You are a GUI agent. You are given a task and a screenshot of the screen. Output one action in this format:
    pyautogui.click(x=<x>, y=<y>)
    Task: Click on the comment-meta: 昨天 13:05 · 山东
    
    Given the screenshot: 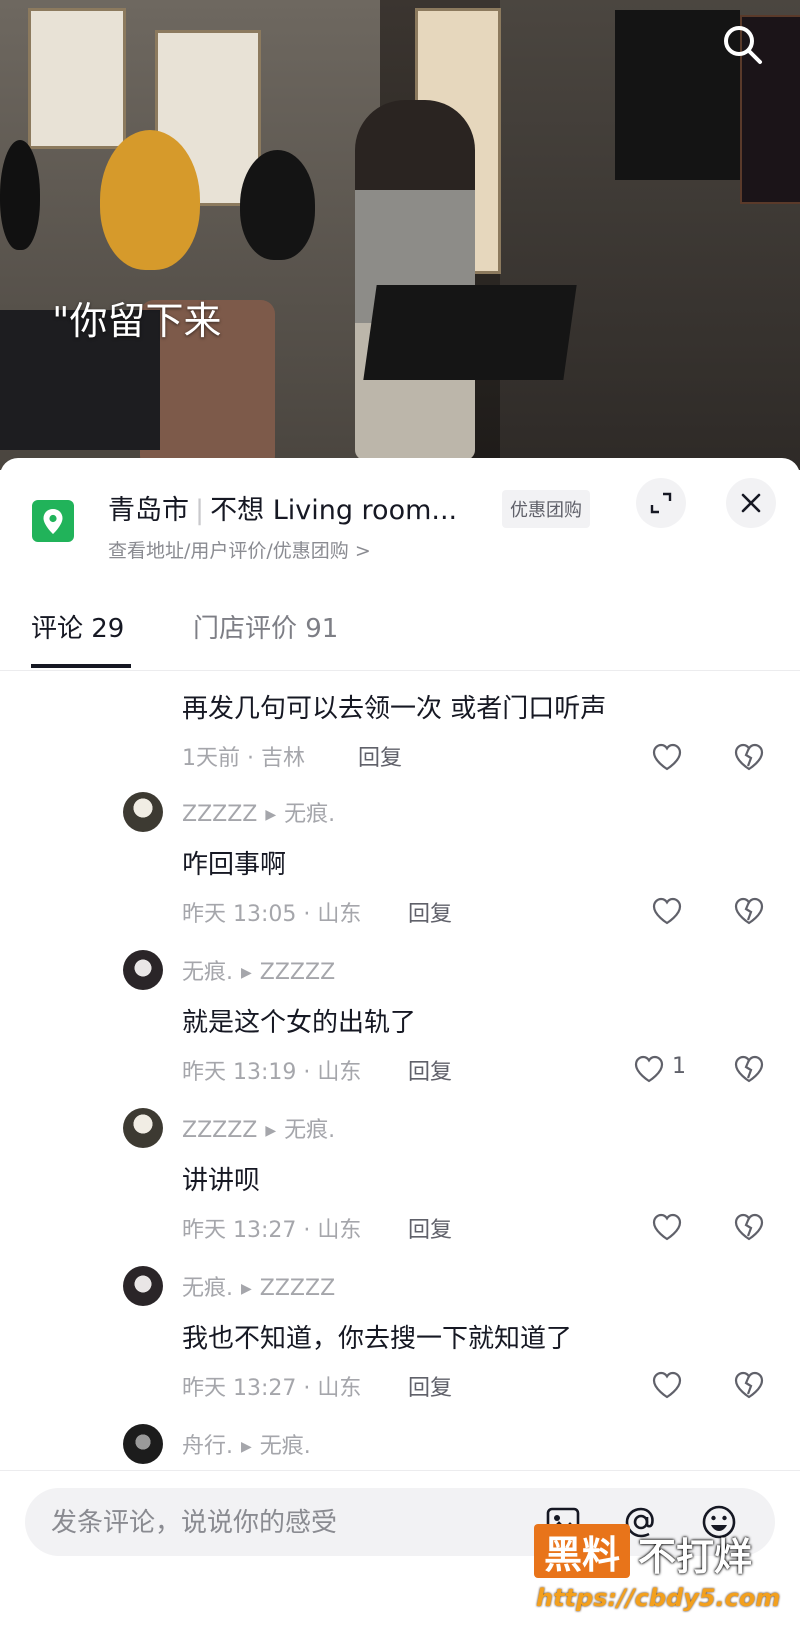 What is the action you would take?
    pyautogui.click(x=272, y=914)
    